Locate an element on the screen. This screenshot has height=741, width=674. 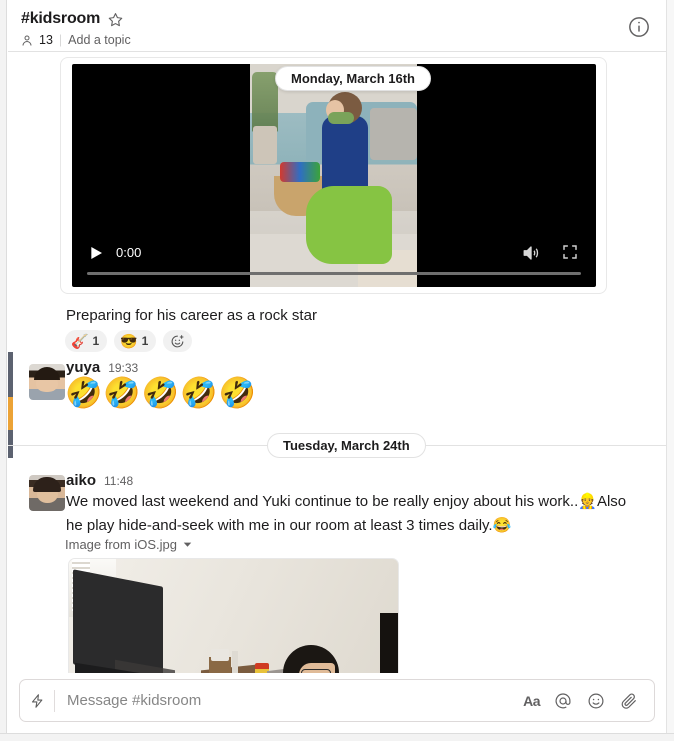
composer-actions: Aa is located at coordinates (588, 701).